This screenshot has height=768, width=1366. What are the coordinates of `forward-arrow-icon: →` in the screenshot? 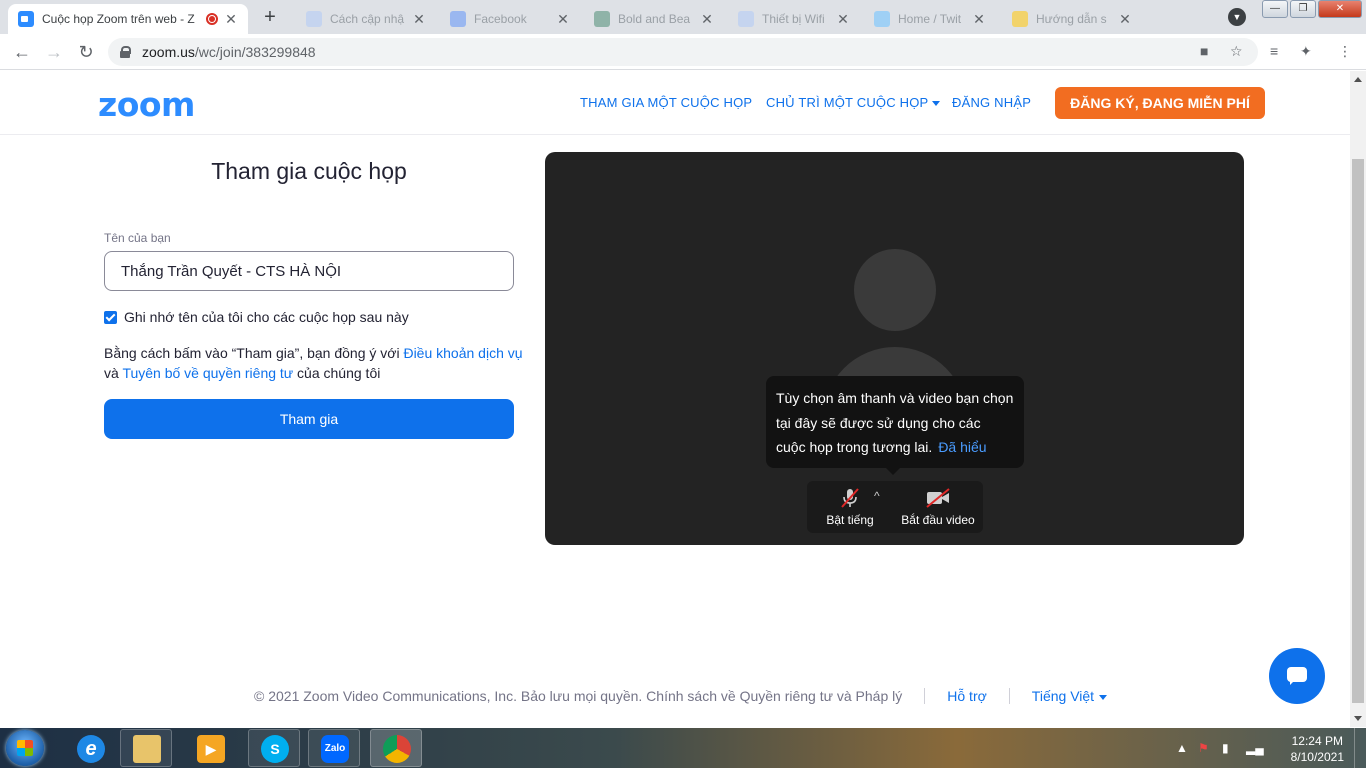 It's located at (54, 52).